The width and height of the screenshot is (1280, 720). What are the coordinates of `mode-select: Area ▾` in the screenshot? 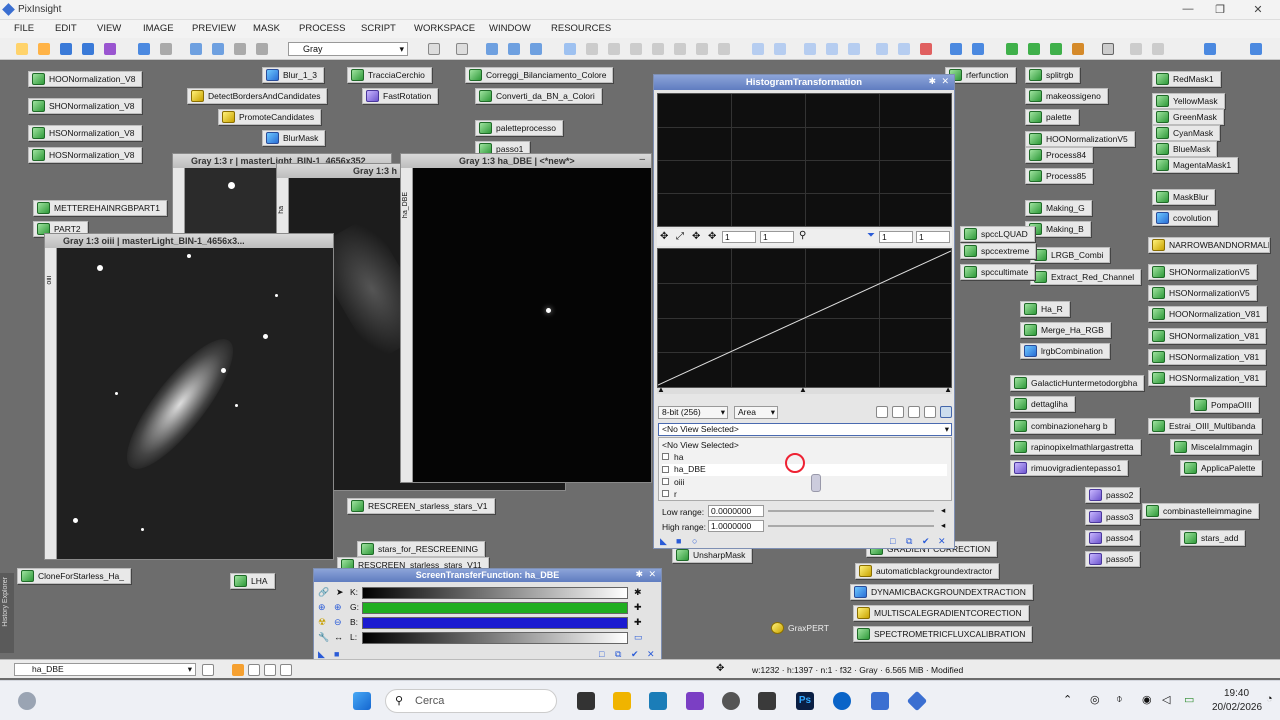 It's located at (756, 412).